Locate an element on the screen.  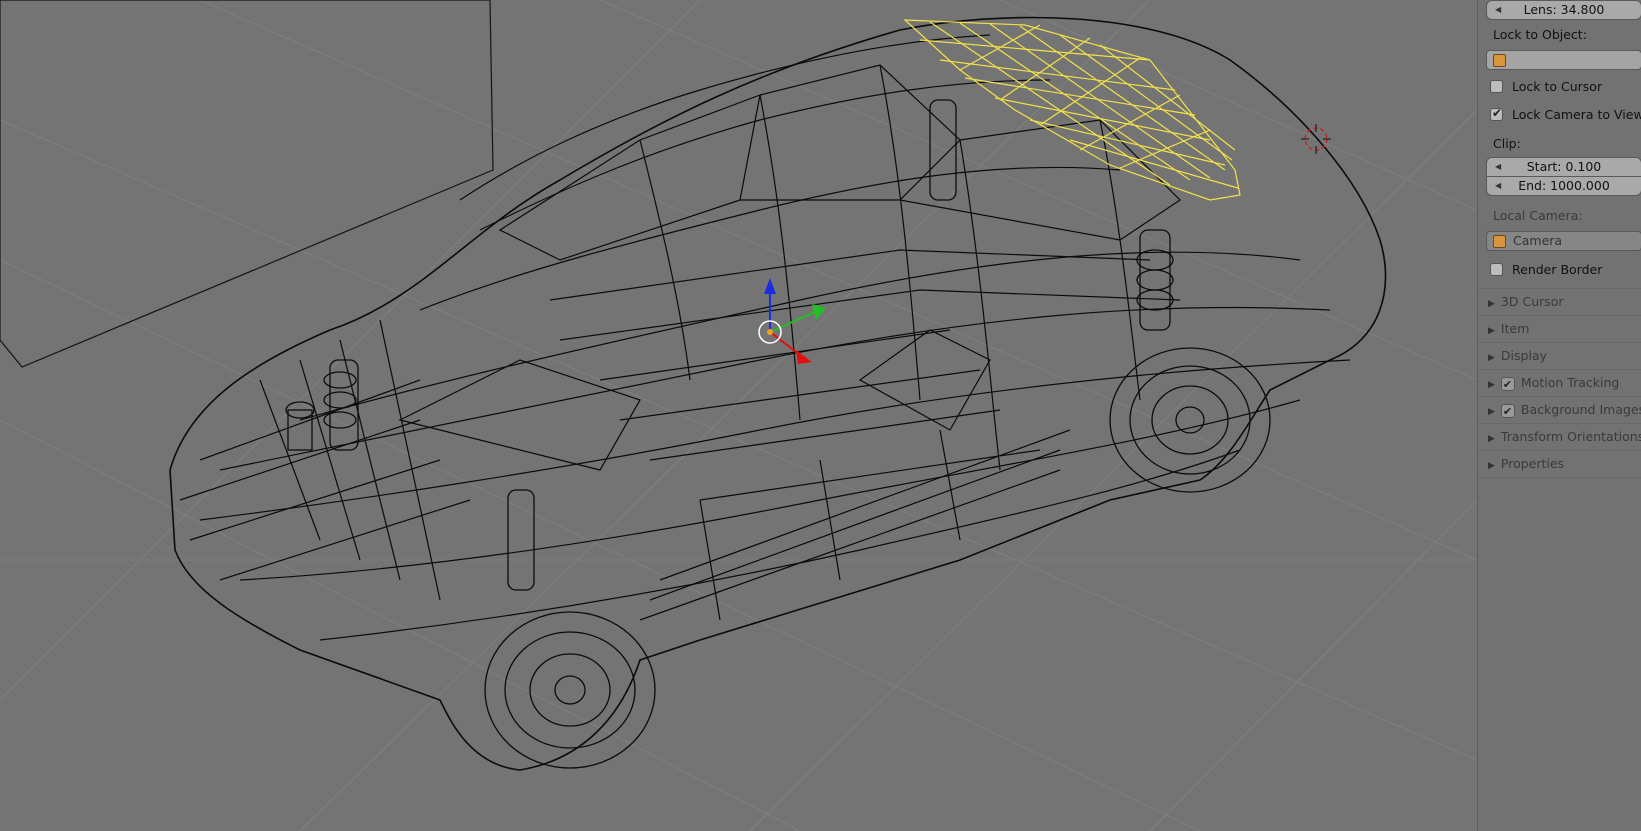
lens-value: Lens: 34.800 is located at coordinates (1564, 9).